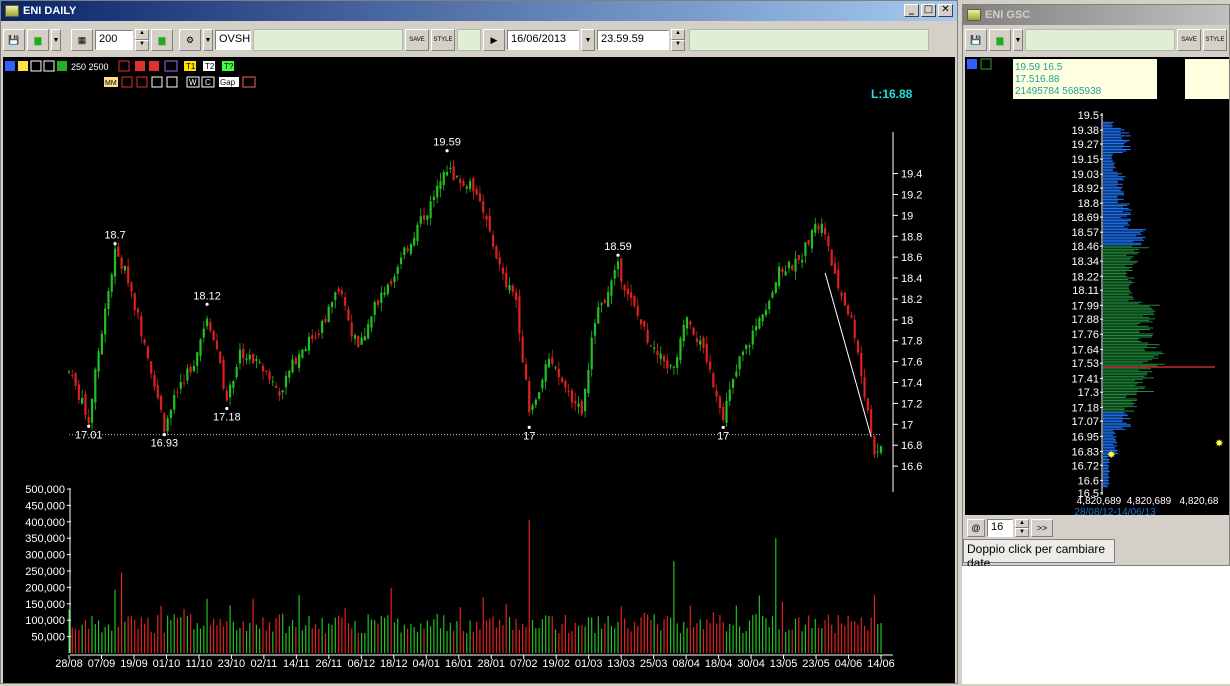  What do you see at coordinates (14, 40) in the screenshot?
I see `save-disk-icon: 💾` at bounding box center [14, 40].